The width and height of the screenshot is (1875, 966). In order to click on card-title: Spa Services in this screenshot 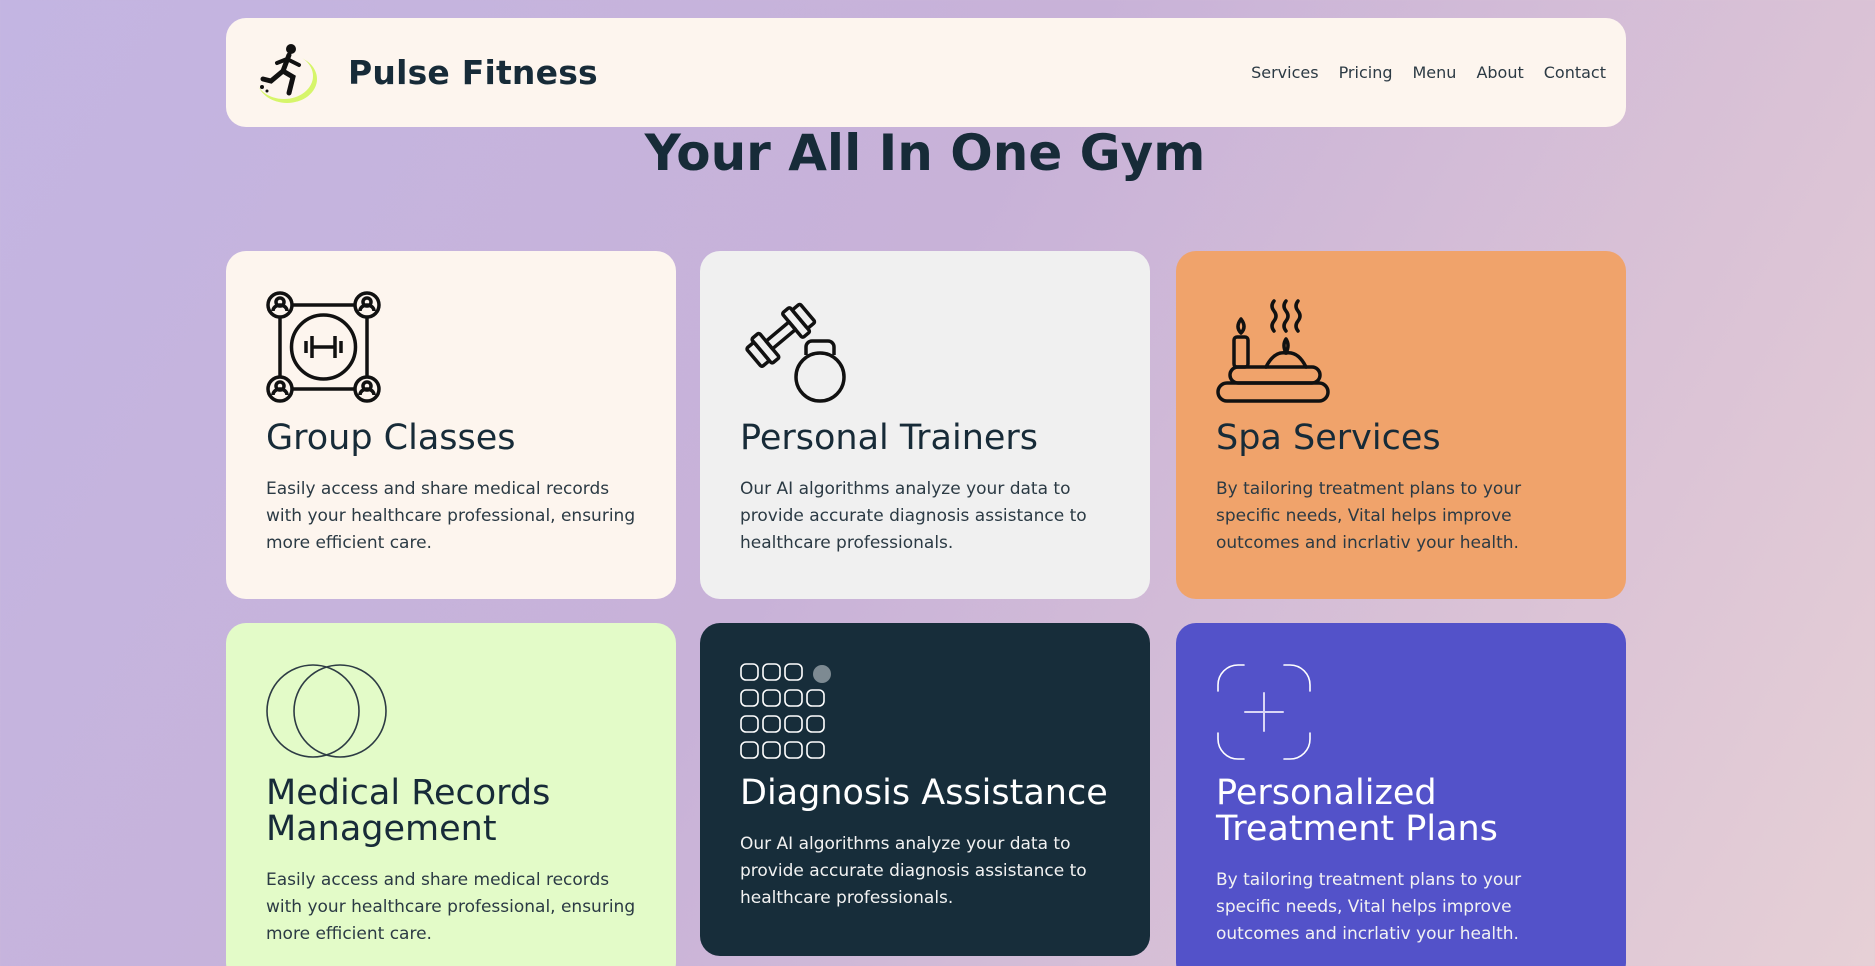, I will do `click(1328, 438)`.